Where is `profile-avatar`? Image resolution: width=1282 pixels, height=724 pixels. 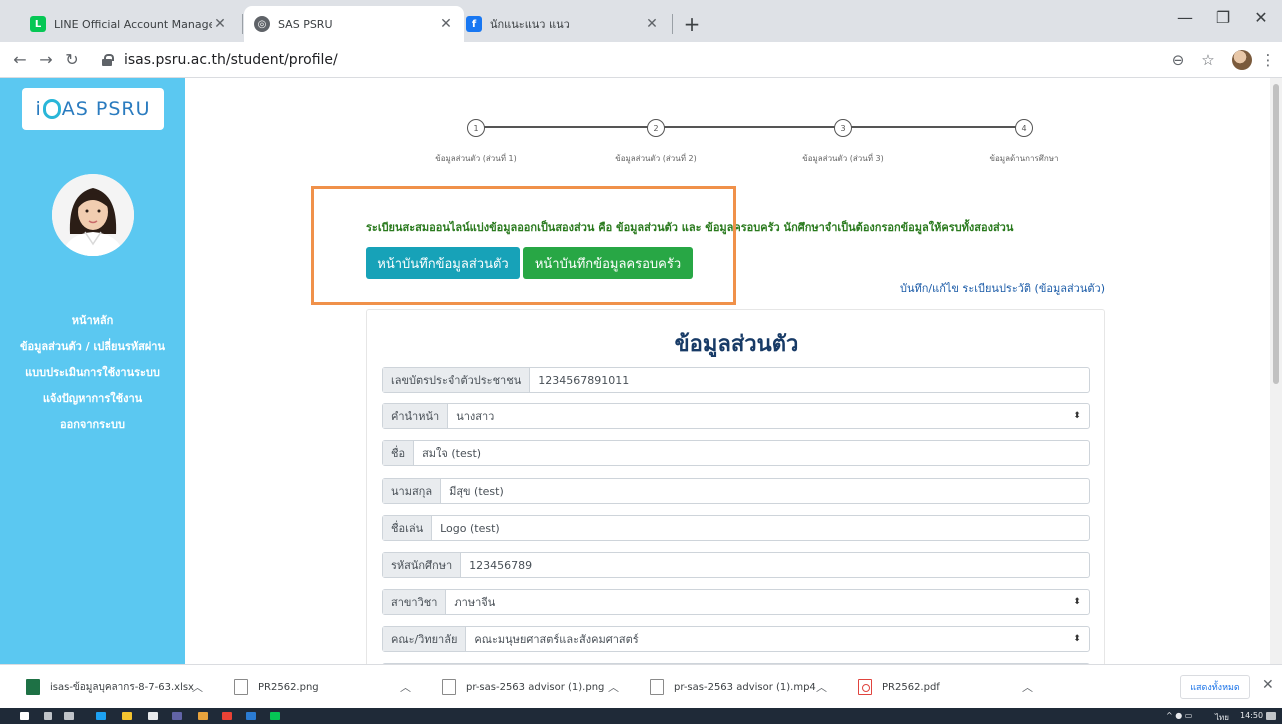
profile-avatar is located at coordinates (1242, 60).